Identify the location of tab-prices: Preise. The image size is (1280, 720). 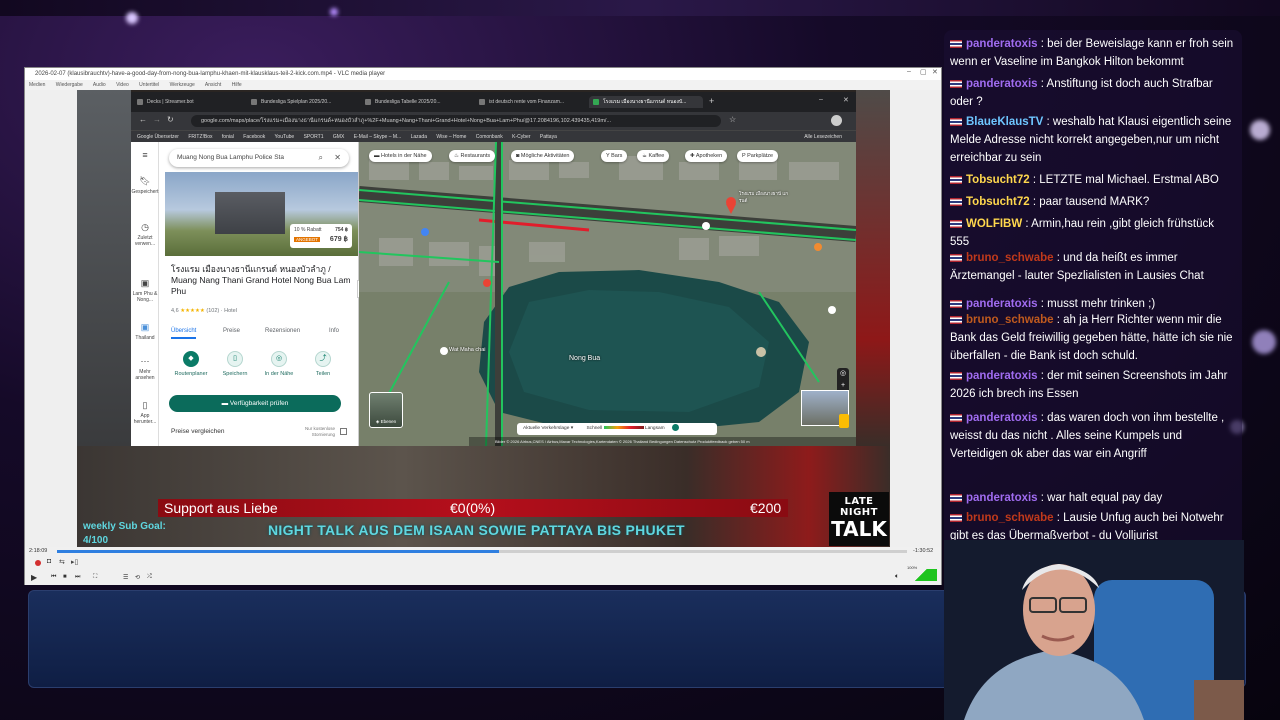
(231, 331).